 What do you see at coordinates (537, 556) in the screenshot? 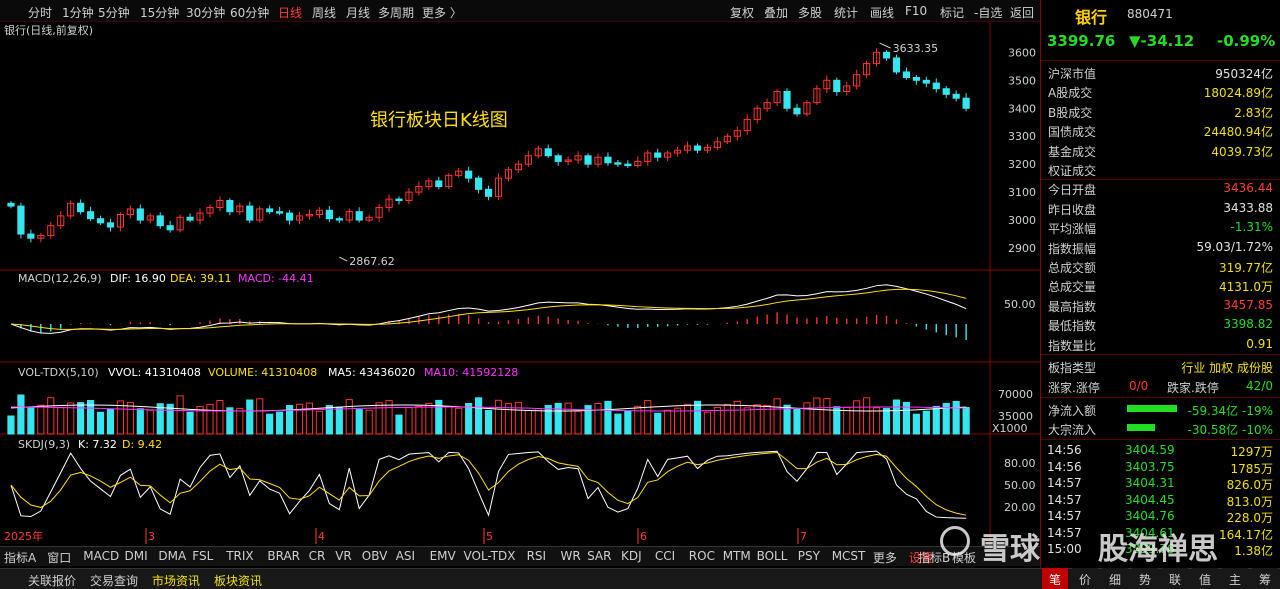
I see `indicator-tab-14: RSI` at bounding box center [537, 556].